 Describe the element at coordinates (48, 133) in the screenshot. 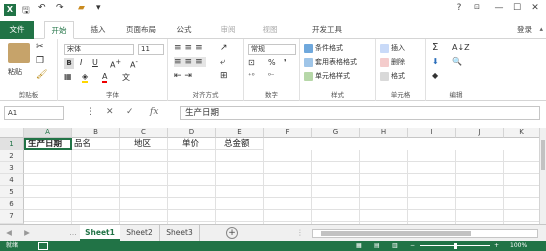

I see `column-header: A` at that location.